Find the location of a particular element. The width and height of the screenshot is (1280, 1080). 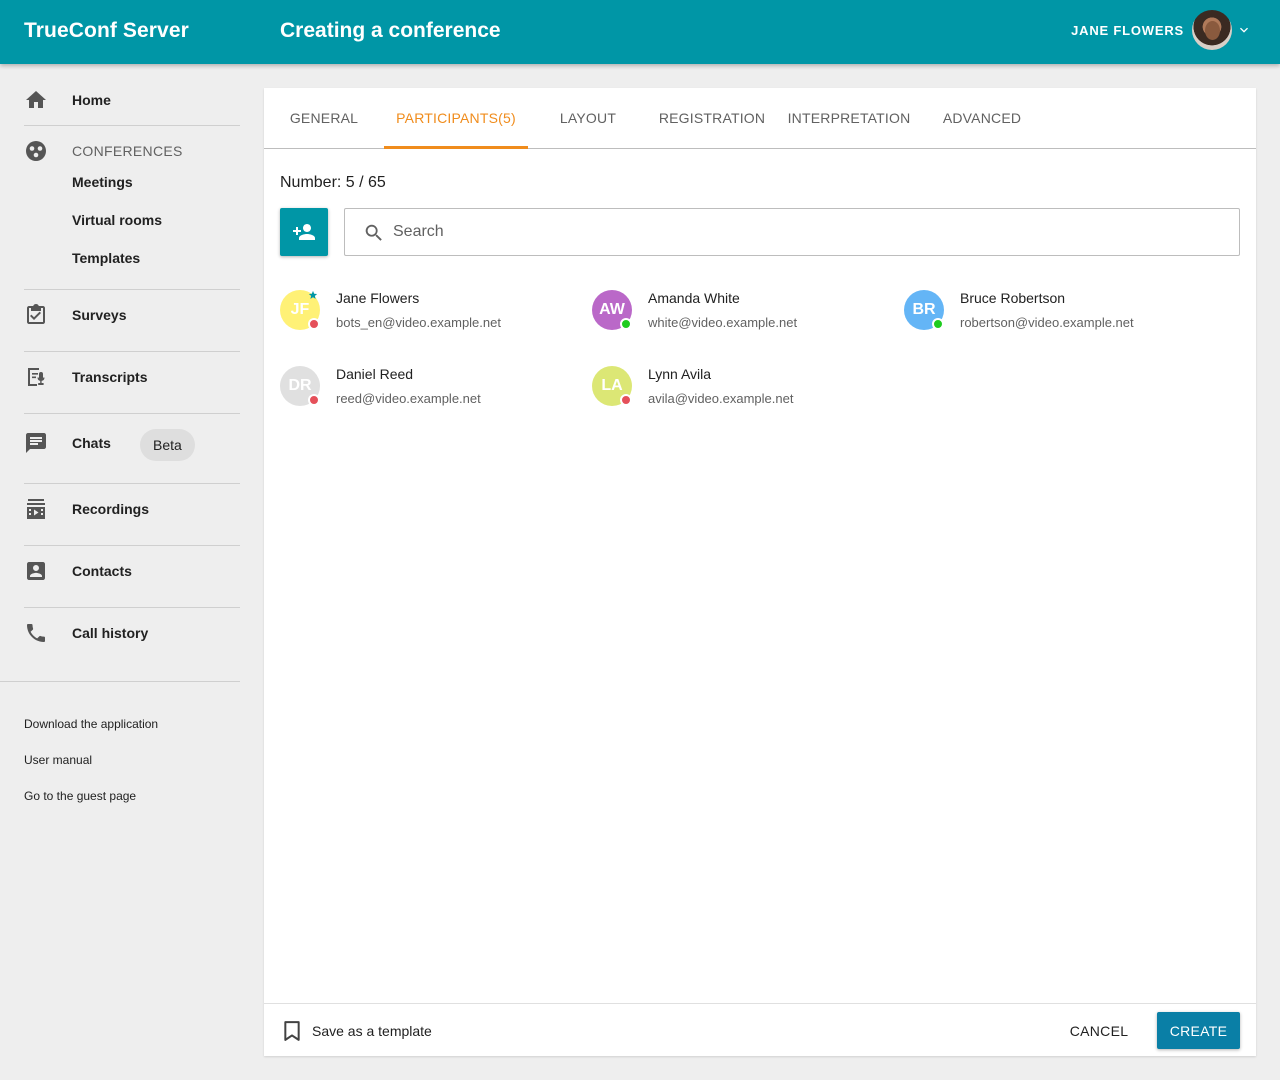

user-manual-link: User manual is located at coordinates (58, 760).